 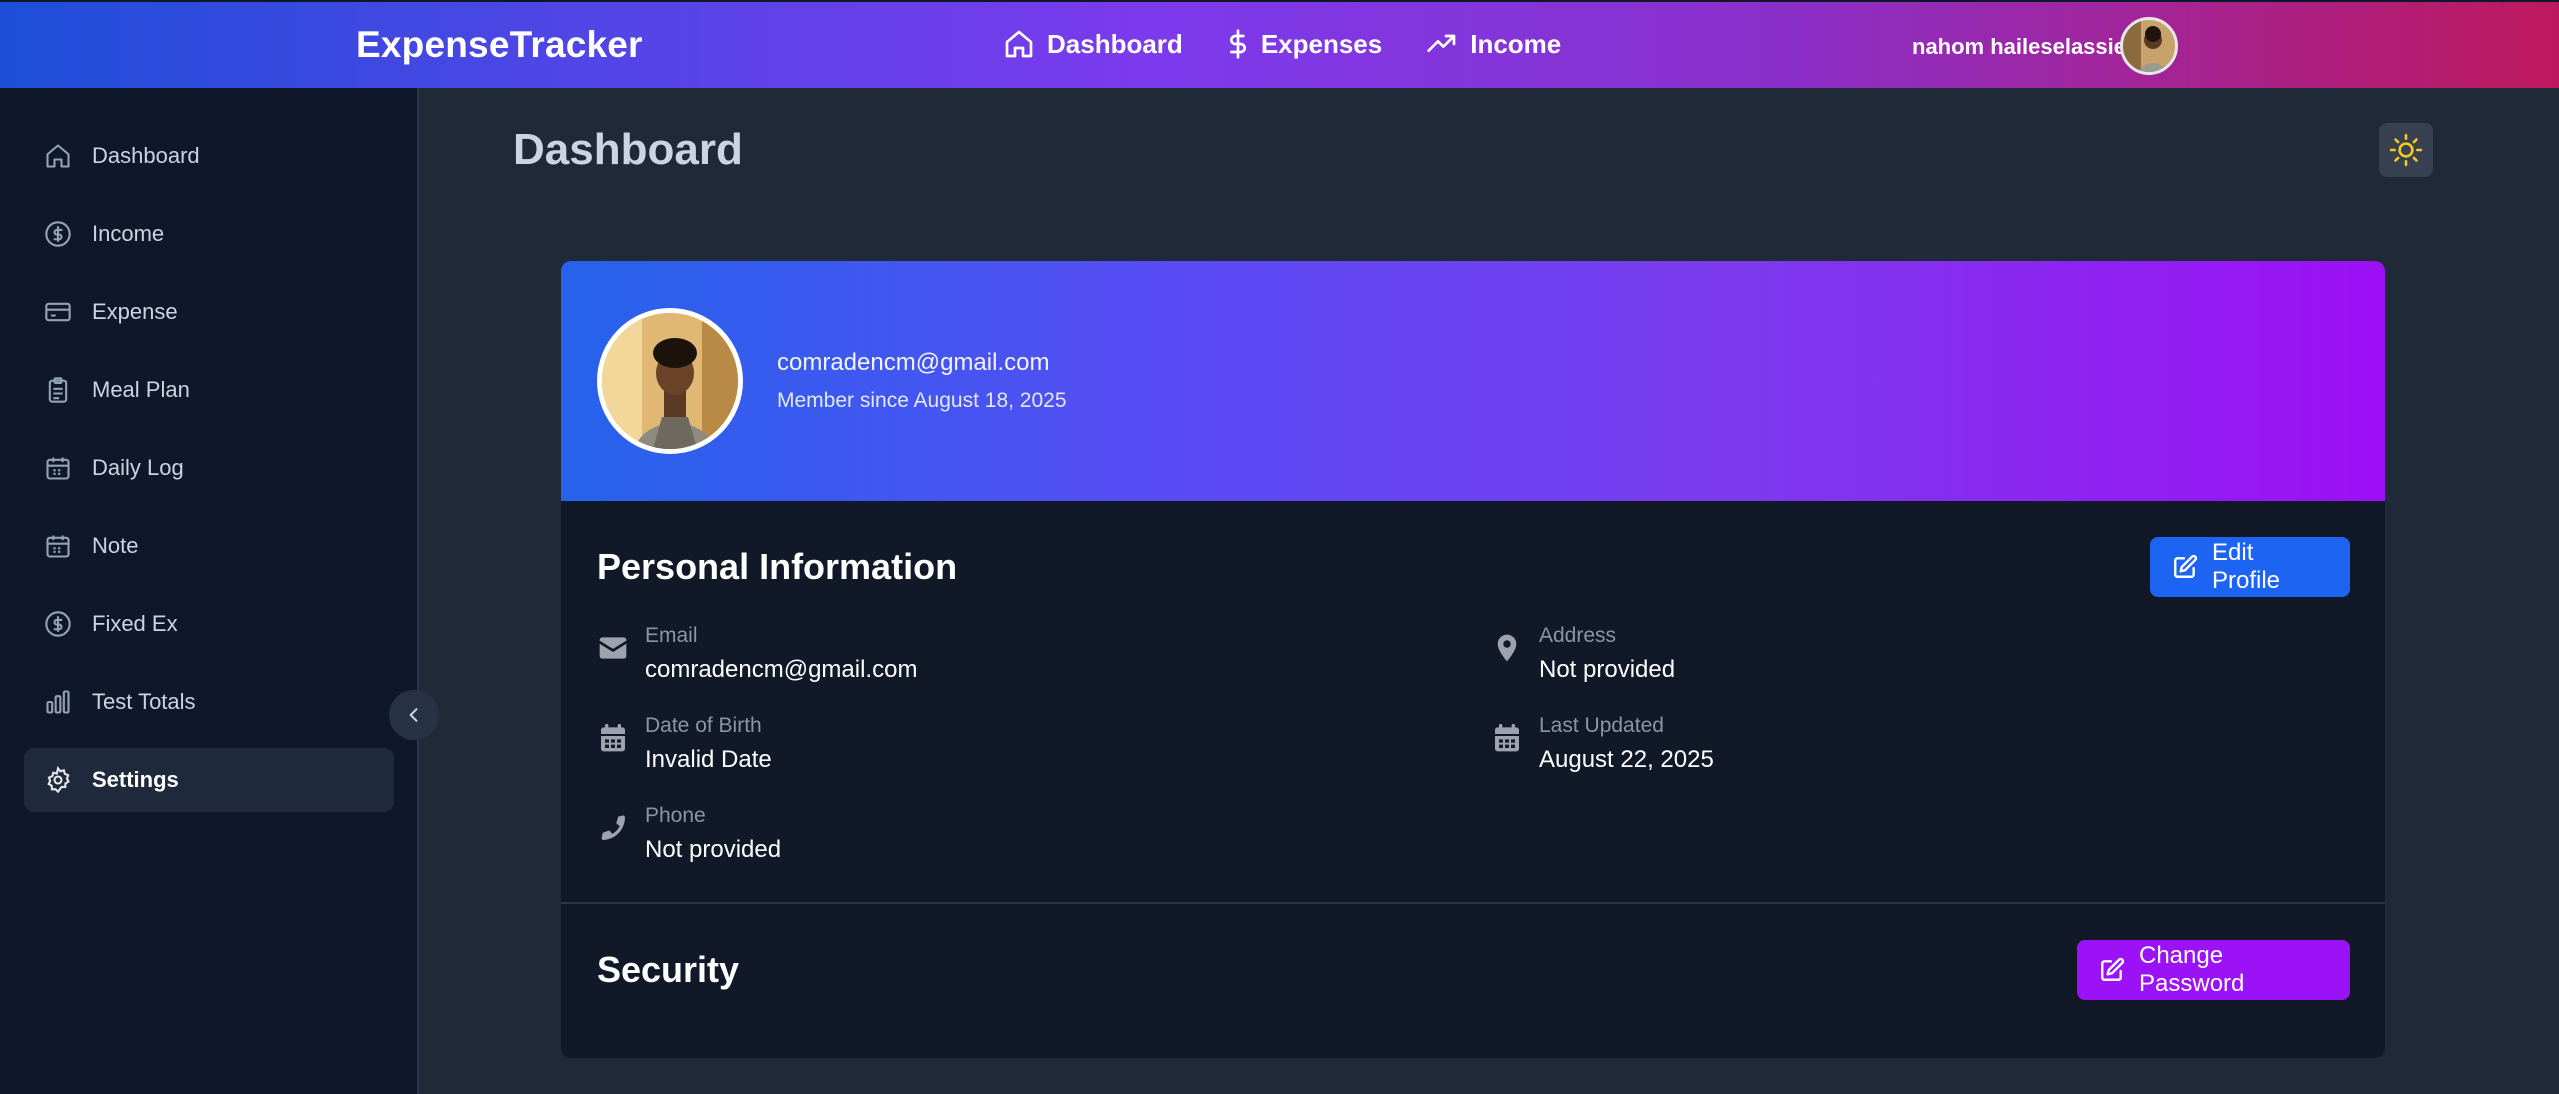 I want to click on sidebar-item-dashboard: Dashboard, so click(x=209, y=156).